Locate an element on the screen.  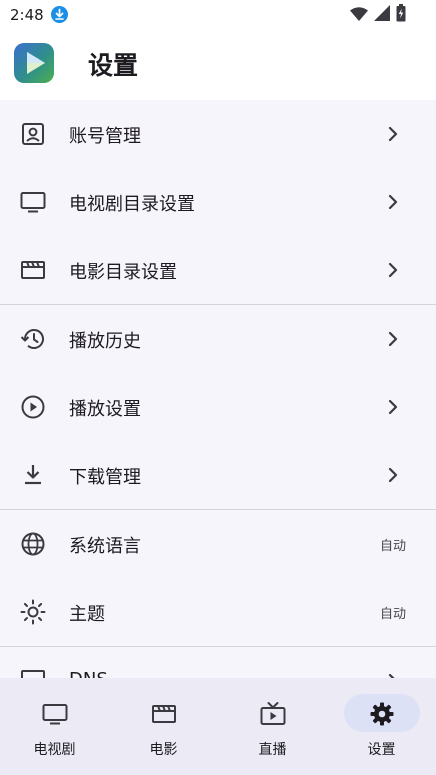
settings-item-label: 主题 is located at coordinates (87, 614).